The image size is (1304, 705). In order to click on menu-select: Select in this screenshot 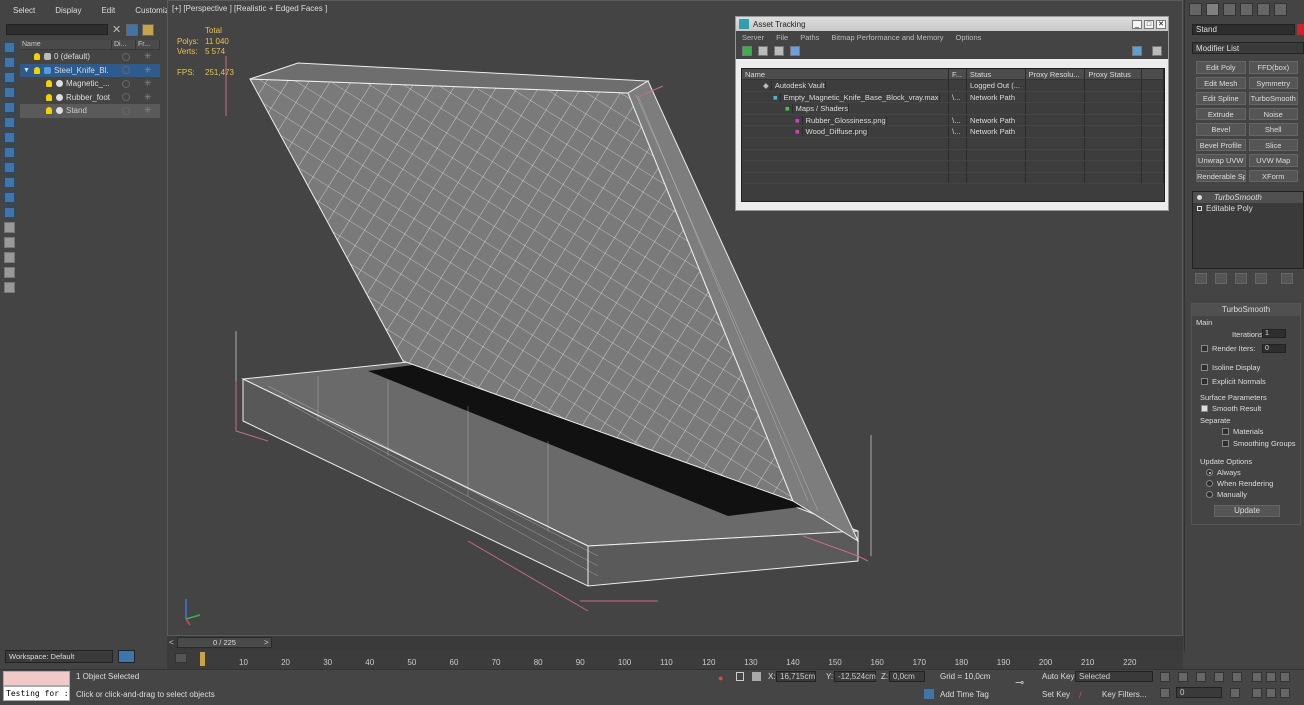, I will do `click(21, 11)`.